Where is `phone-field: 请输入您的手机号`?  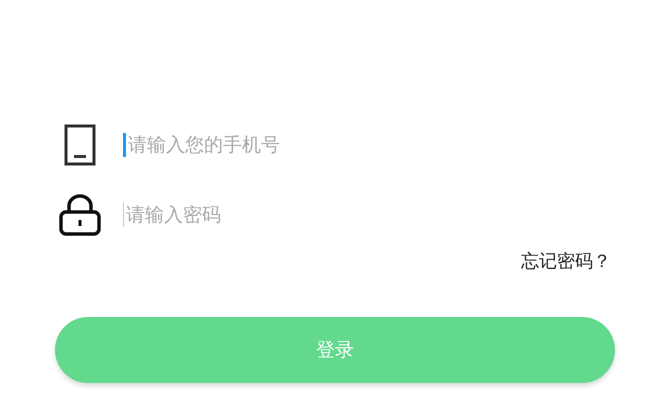 phone-field: 请输入您的手机号 is located at coordinates (336, 145).